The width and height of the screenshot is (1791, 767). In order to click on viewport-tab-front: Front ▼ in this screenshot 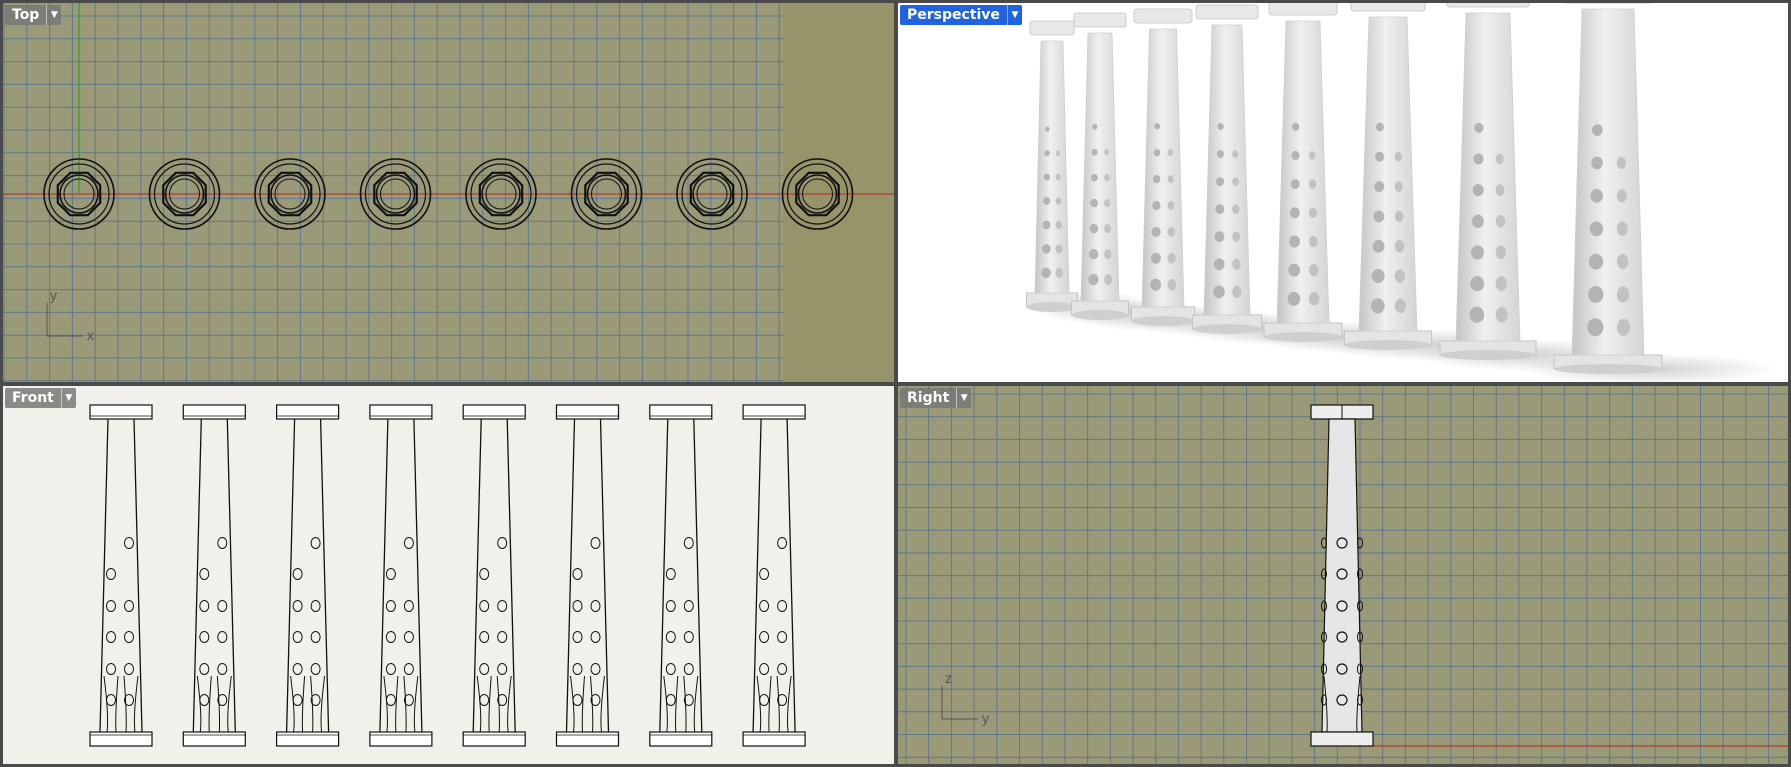, I will do `click(40, 398)`.